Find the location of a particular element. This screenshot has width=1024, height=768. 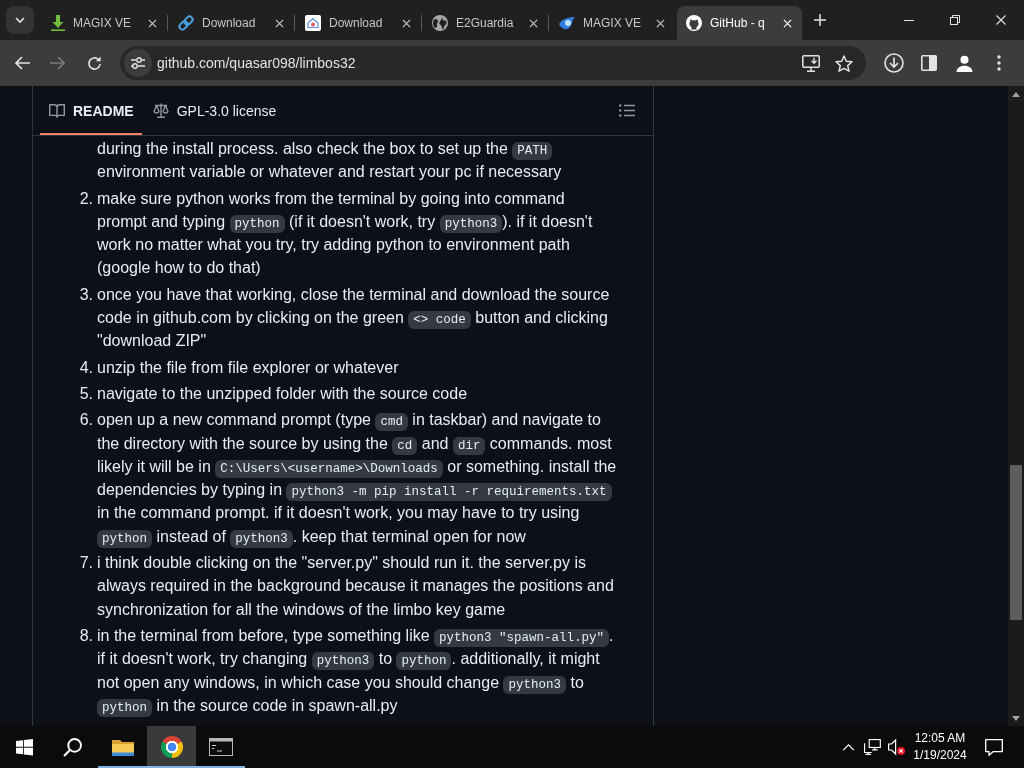

list-number: 3. is located at coordinates (85, 294).